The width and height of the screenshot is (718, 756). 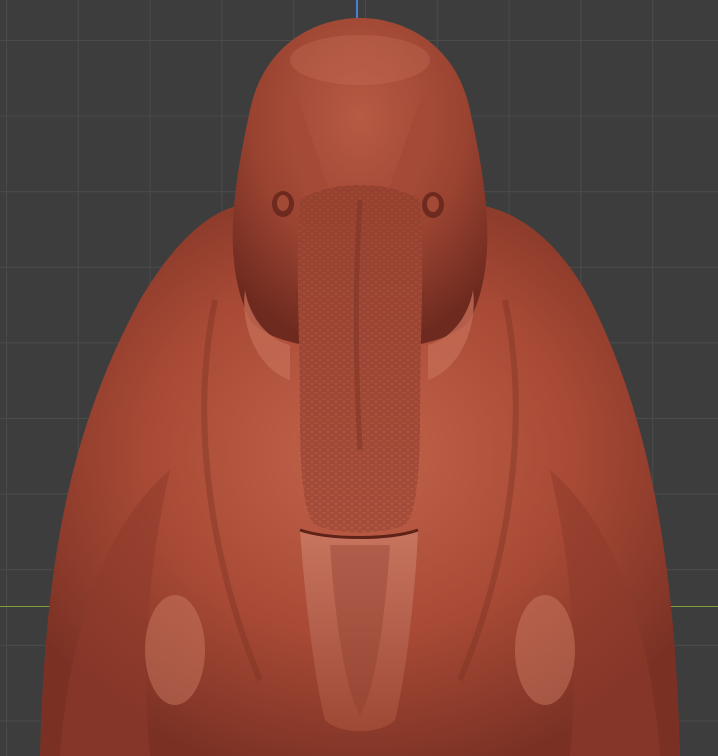 I want to click on chest-highlight-left, so click(x=175, y=650).